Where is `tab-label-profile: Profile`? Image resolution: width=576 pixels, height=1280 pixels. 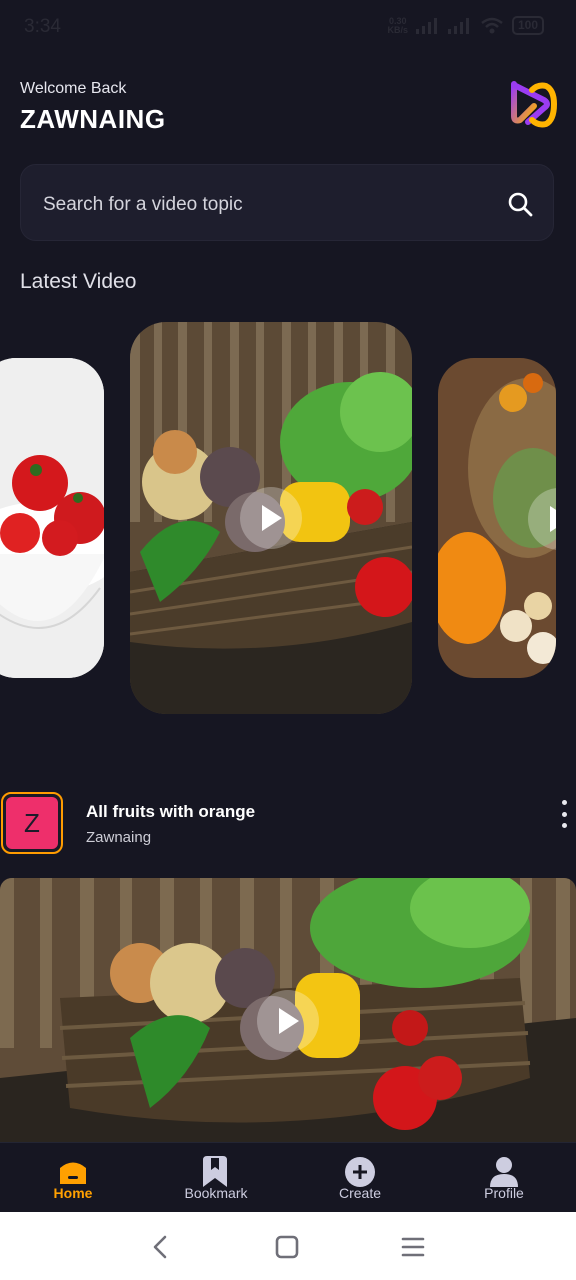 tab-label-profile: Profile is located at coordinates (504, 1193).